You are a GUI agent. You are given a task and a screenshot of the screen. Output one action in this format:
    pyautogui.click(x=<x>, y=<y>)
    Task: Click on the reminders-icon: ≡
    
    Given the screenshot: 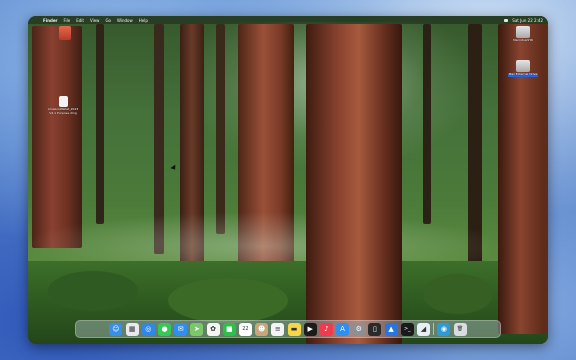 What is the action you would take?
    pyautogui.click(x=278, y=329)
    